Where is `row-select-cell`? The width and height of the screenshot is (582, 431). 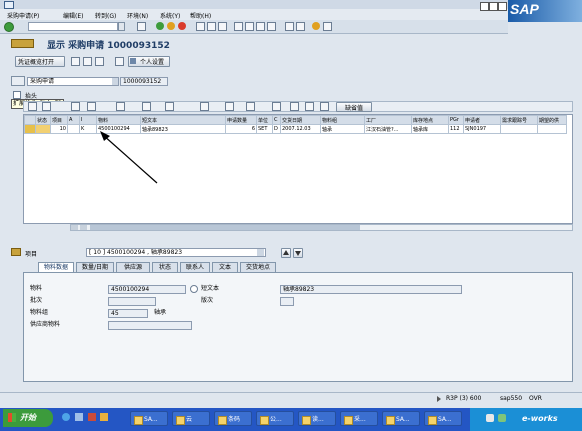
row-select-cell is located at coordinates (30, 129).